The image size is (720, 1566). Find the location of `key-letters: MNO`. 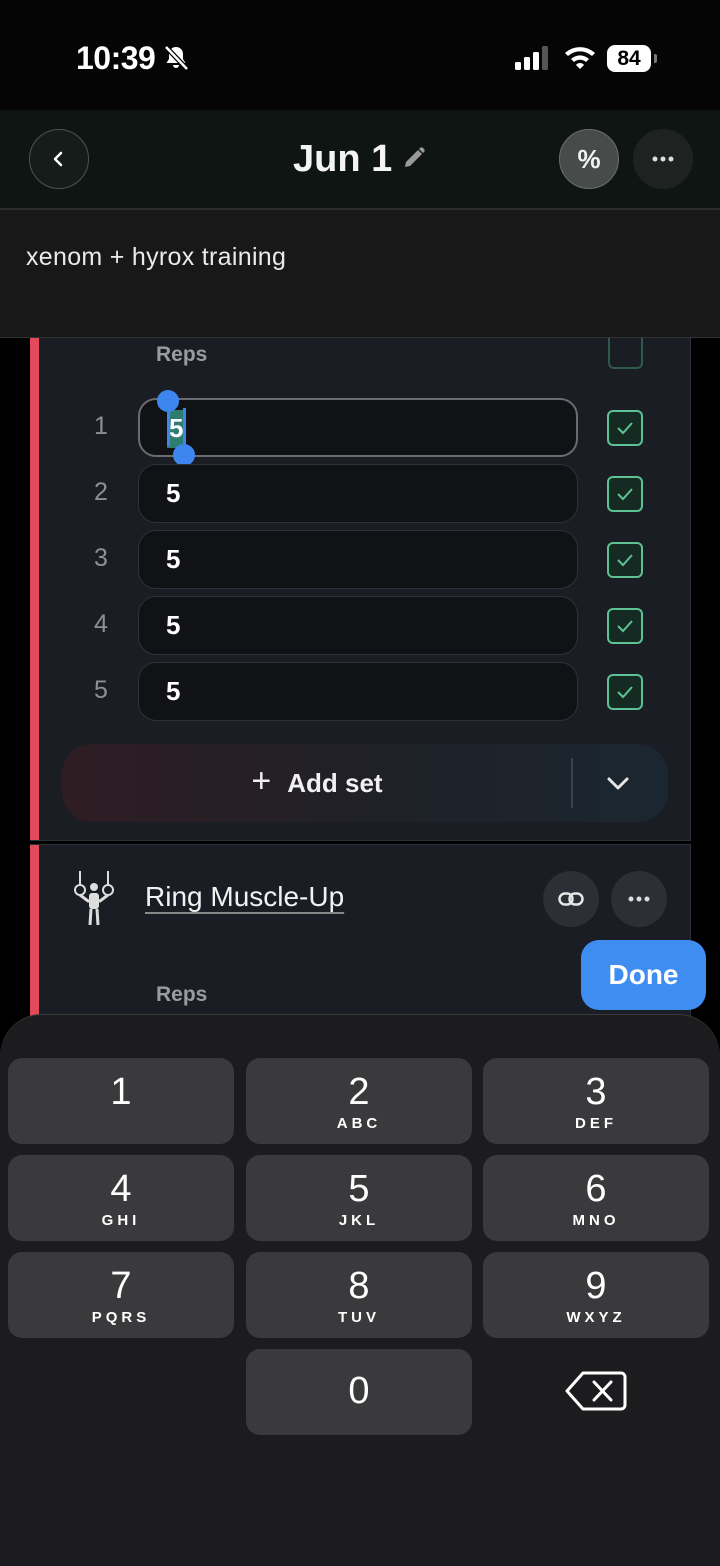

key-letters: MNO is located at coordinates (596, 1220).